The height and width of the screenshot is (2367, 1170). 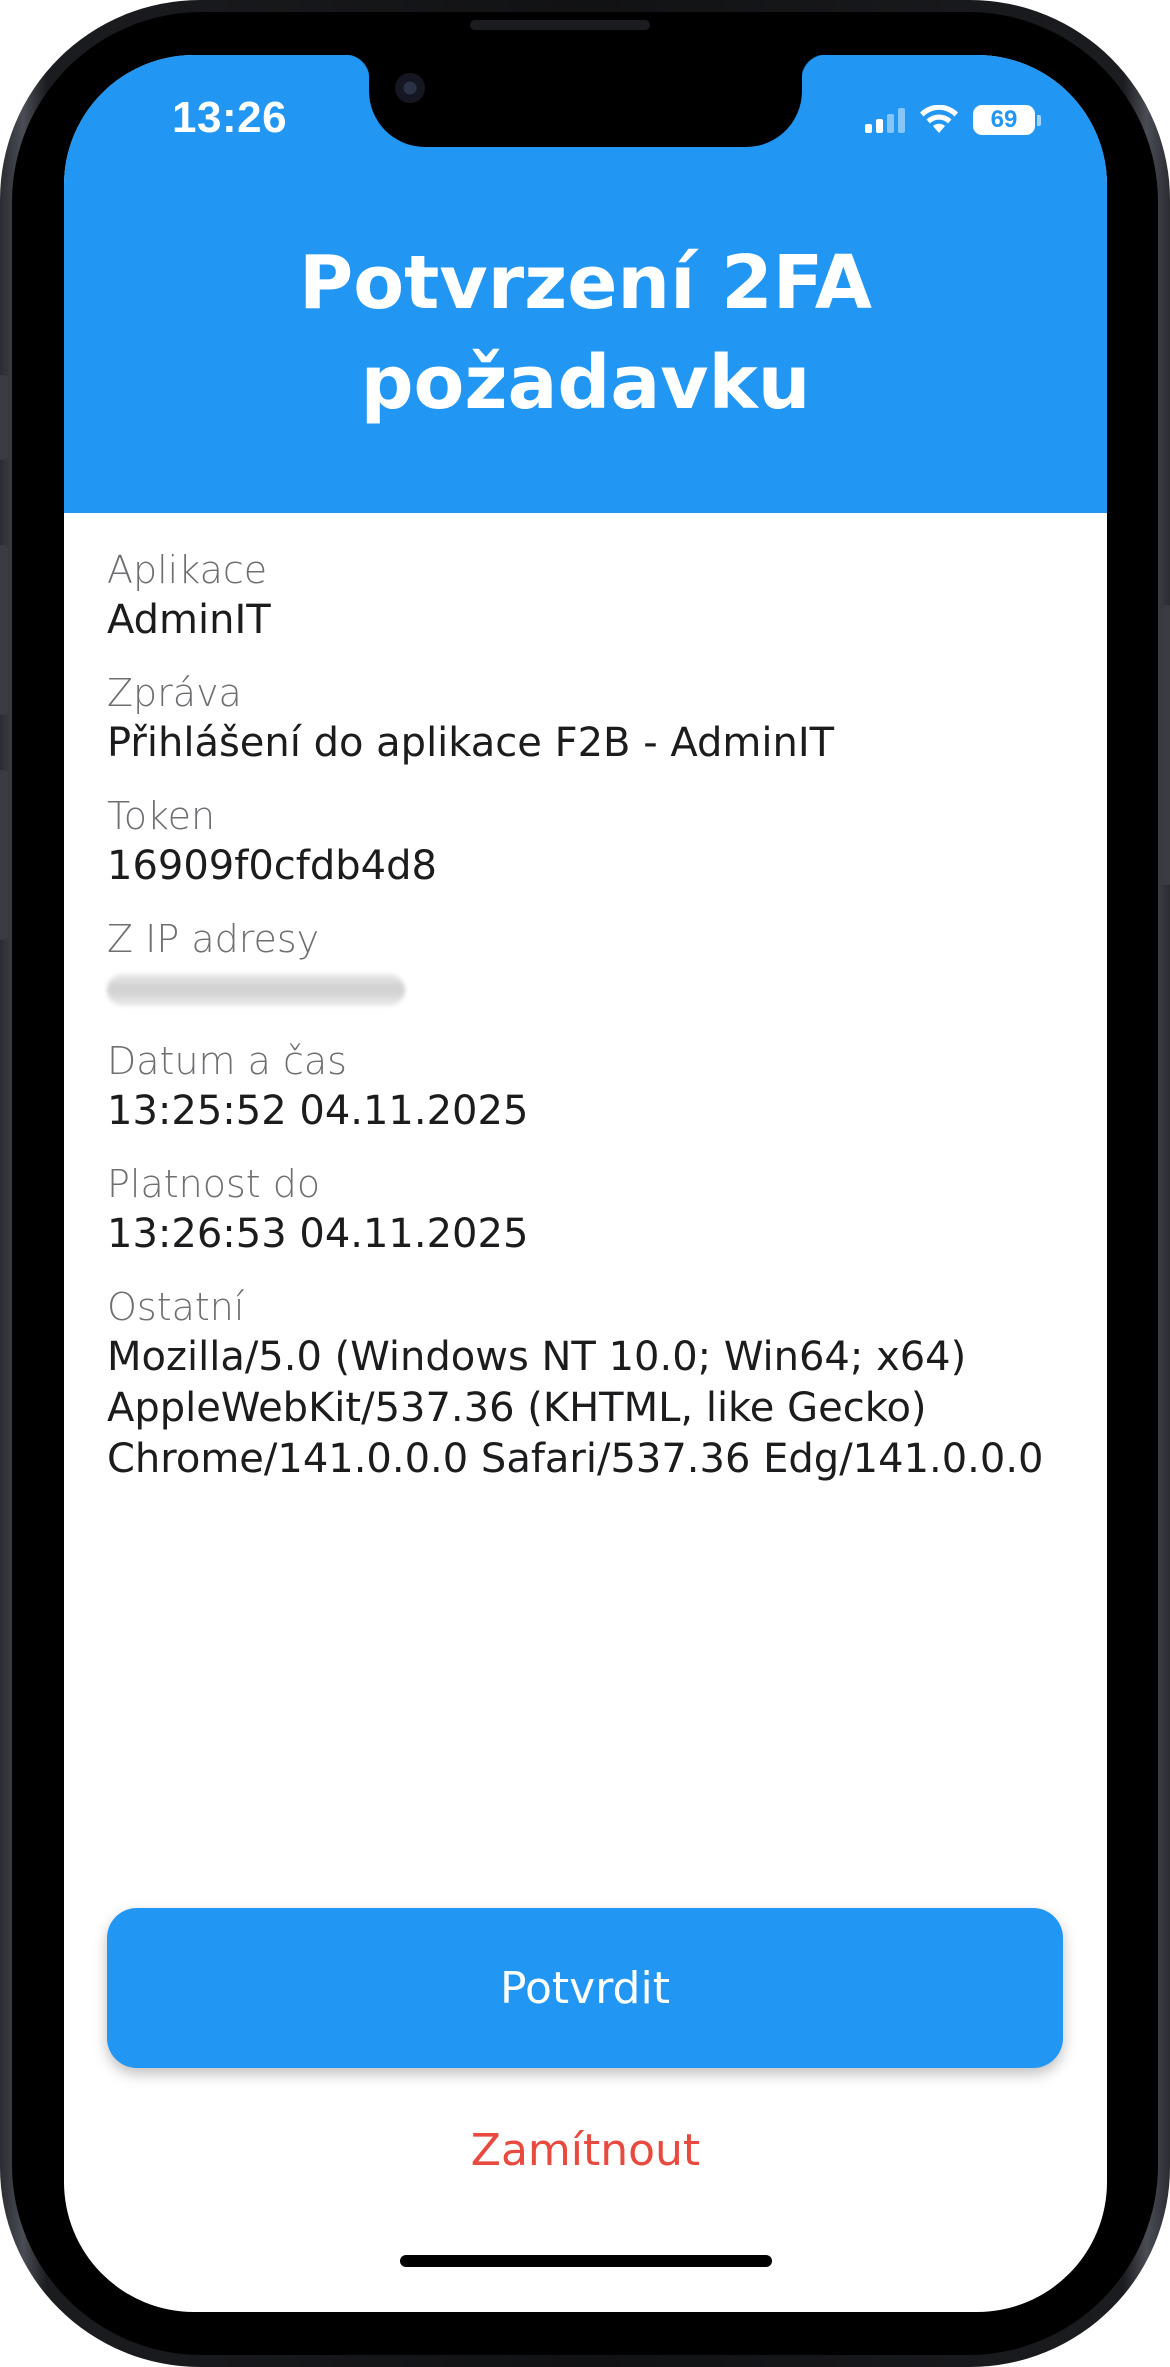 I want to click on detail-label: Ostatní, so click(x=176, y=1307).